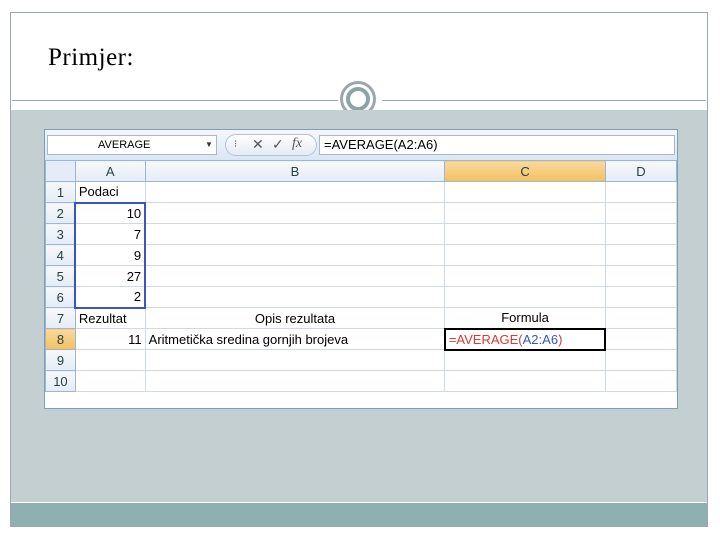  What do you see at coordinates (295, 192) in the screenshot?
I see `cell-b1` at bounding box center [295, 192].